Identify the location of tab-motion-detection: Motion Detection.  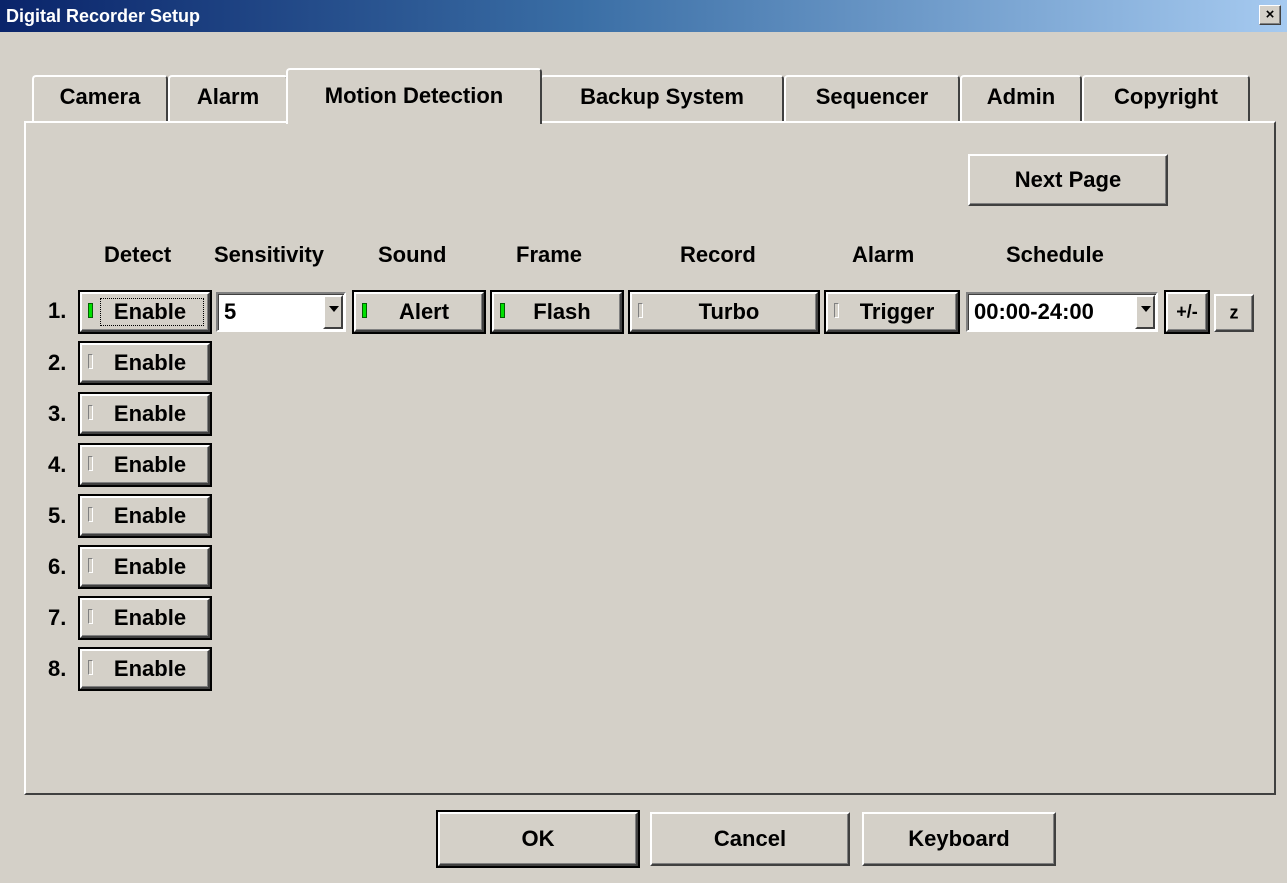
(414, 96).